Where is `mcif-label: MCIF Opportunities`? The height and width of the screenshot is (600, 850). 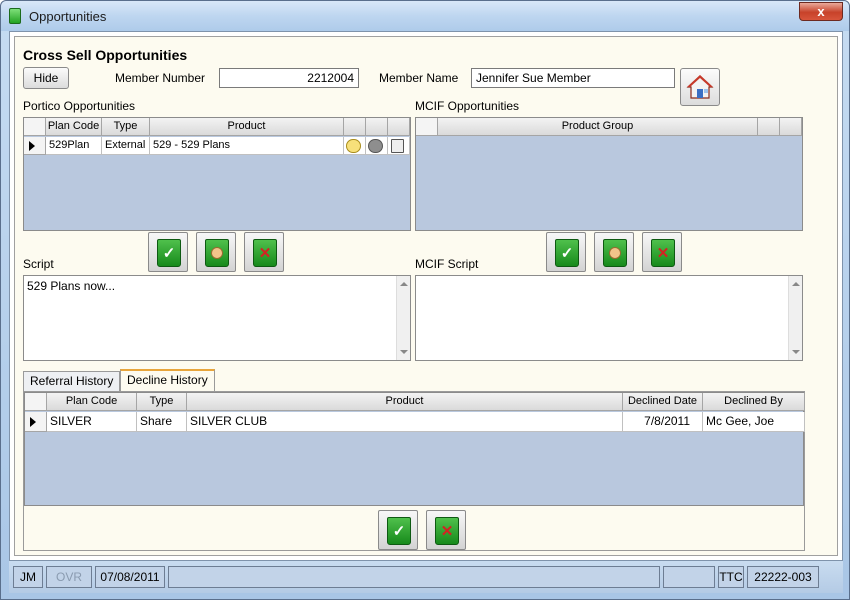 mcif-label: MCIF Opportunities is located at coordinates (467, 106).